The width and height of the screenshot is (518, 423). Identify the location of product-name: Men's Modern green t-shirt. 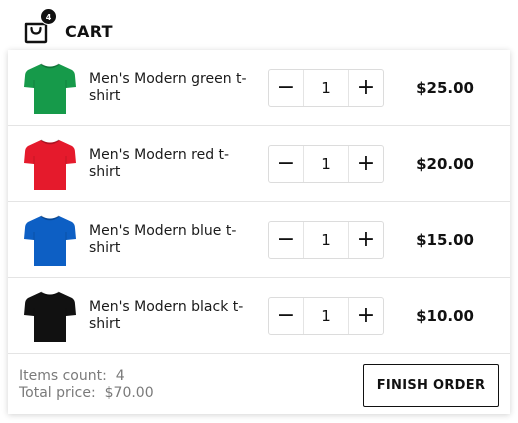
(168, 87).